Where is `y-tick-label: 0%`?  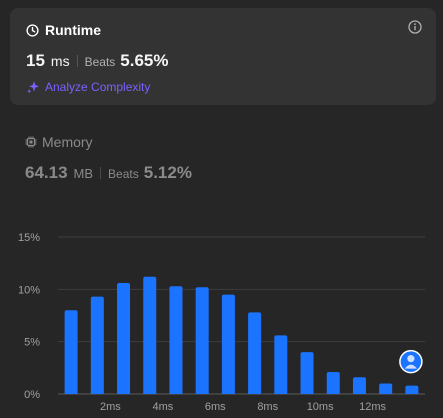 y-tick-label: 0% is located at coordinates (32, 395).